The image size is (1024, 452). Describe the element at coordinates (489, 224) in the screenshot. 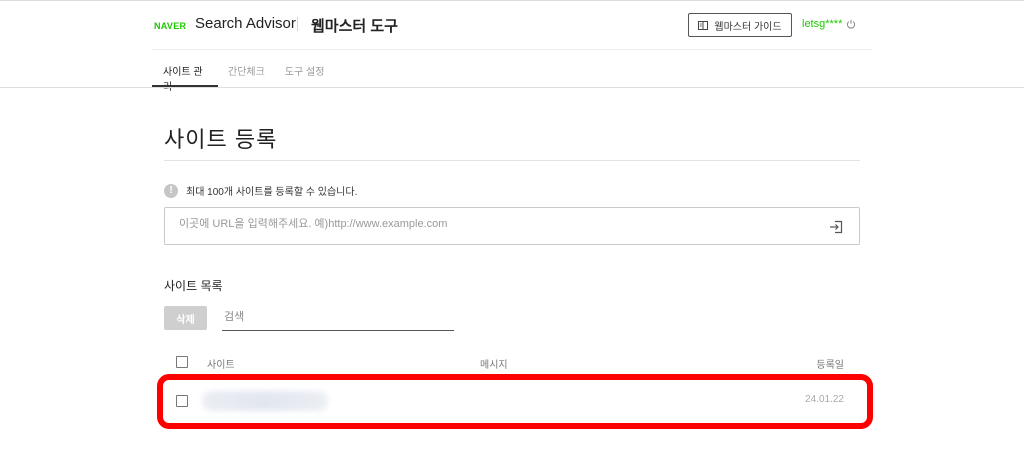

I see `url-input` at that location.